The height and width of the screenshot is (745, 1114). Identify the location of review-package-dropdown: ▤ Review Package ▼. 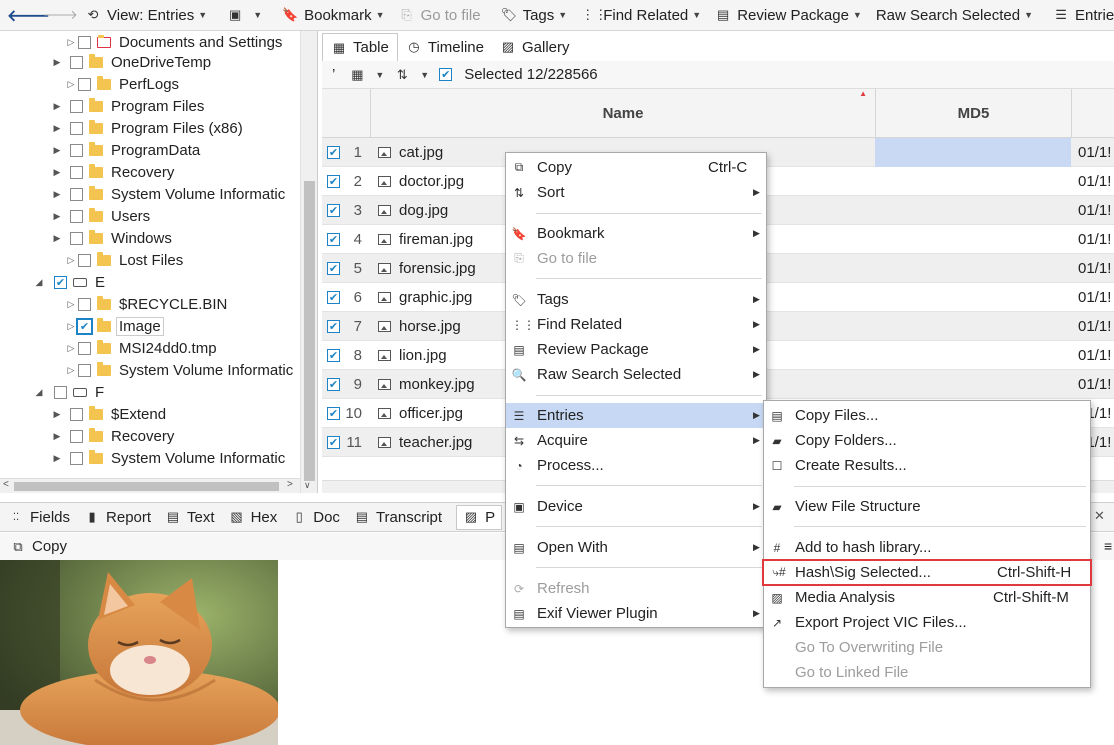
(788, 15).